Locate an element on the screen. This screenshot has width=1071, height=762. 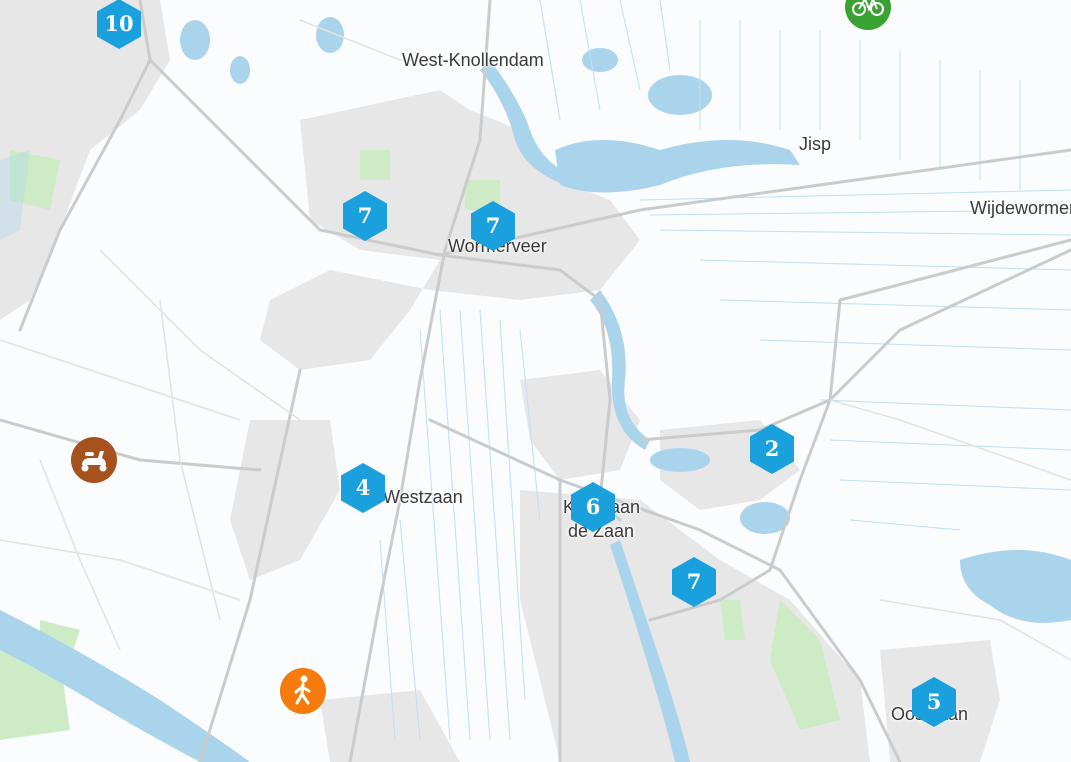
scooter-poi-marker is located at coordinates (94, 460).